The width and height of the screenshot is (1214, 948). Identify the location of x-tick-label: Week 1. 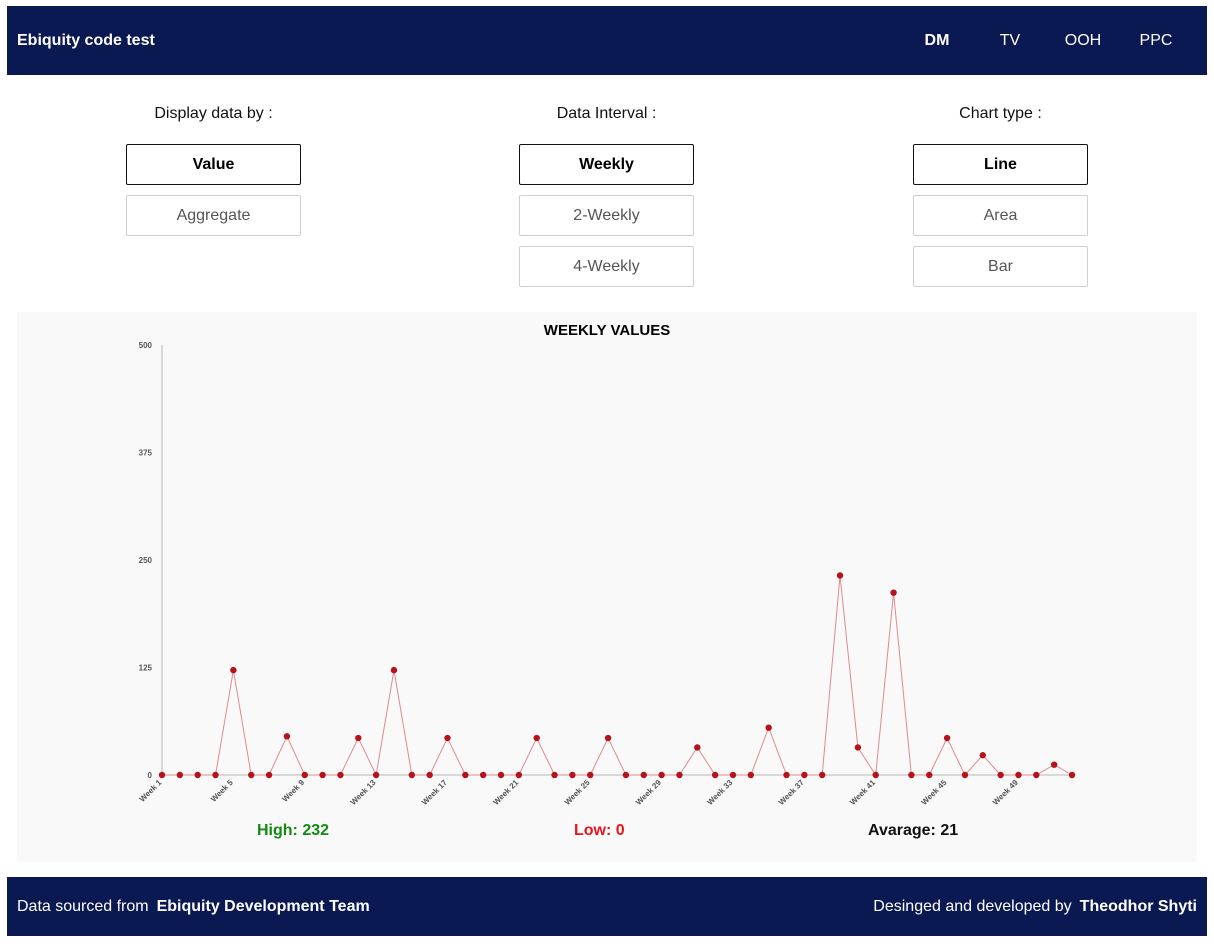
(151, 791).